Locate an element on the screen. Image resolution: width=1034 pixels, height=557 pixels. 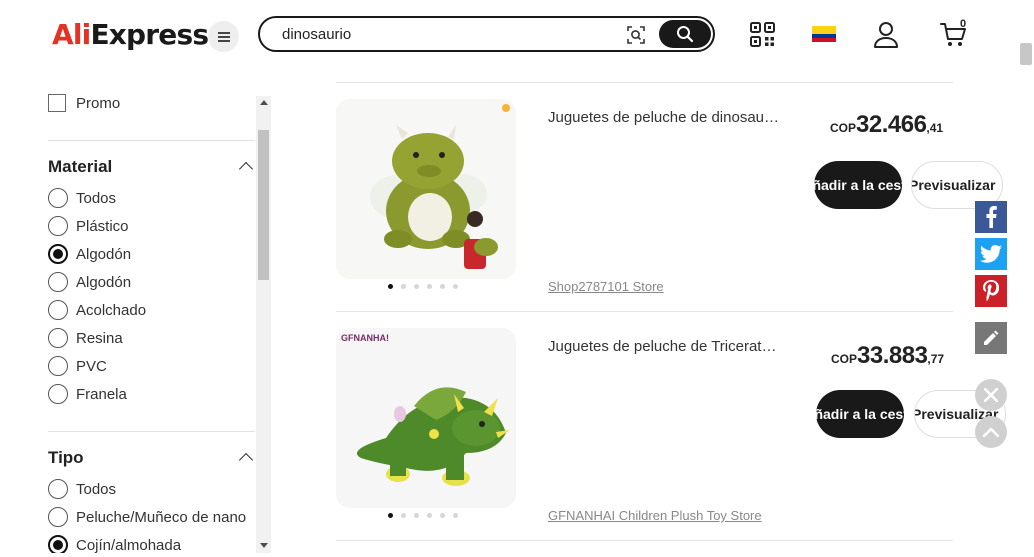
promo-checkbox is located at coordinates (57, 103).